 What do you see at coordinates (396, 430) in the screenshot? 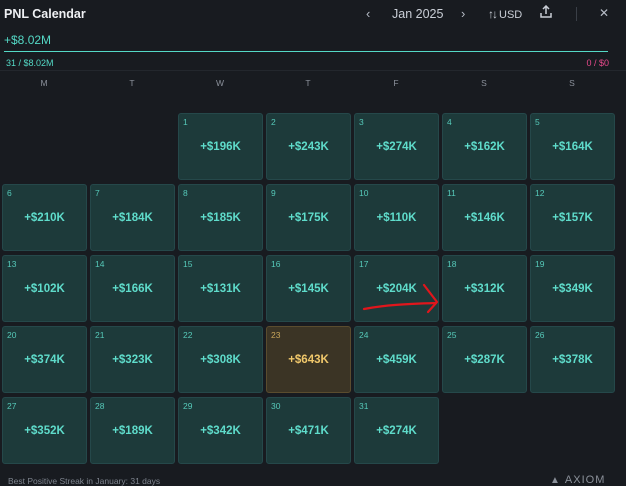
I see `day-cell: 31 +$274K` at bounding box center [396, 430].